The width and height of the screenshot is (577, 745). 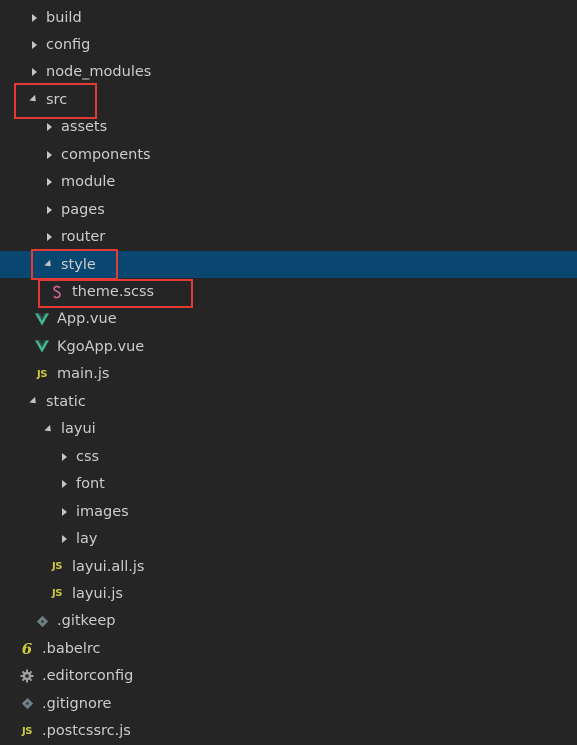 What do you see at coordinates (87, 319) in the screenshot?
I see `item-label: App.vue` at bounding box center [87, 319].